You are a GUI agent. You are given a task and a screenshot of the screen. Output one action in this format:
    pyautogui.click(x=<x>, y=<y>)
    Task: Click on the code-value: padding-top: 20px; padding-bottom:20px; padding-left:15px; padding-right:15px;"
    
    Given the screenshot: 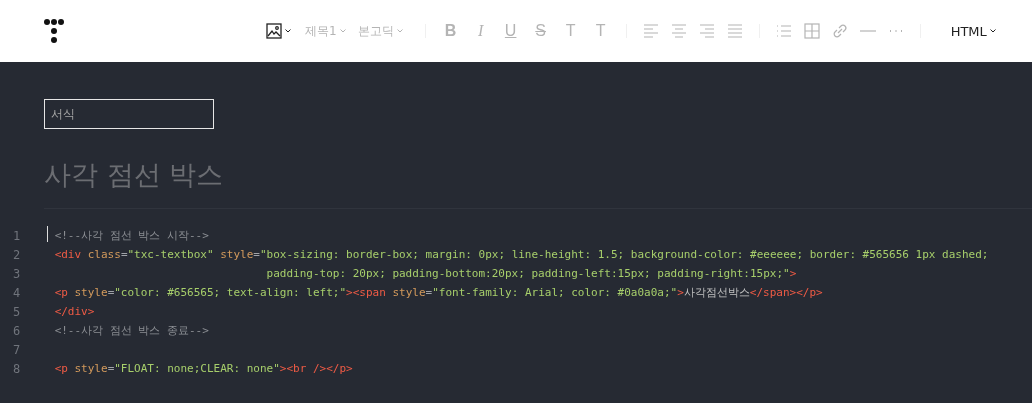 What is the action you would take?
    pyautogui.click(x=528, y=273)
    